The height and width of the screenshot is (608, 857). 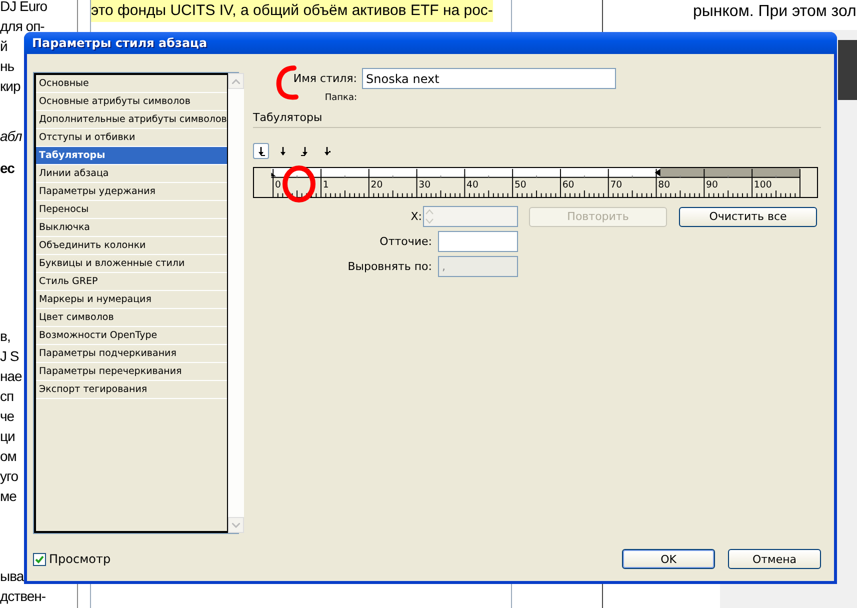 What do you see at coordinates (7, 66) in the screenshot?
I see `document-text: нь` at bounding box center [7, 66].